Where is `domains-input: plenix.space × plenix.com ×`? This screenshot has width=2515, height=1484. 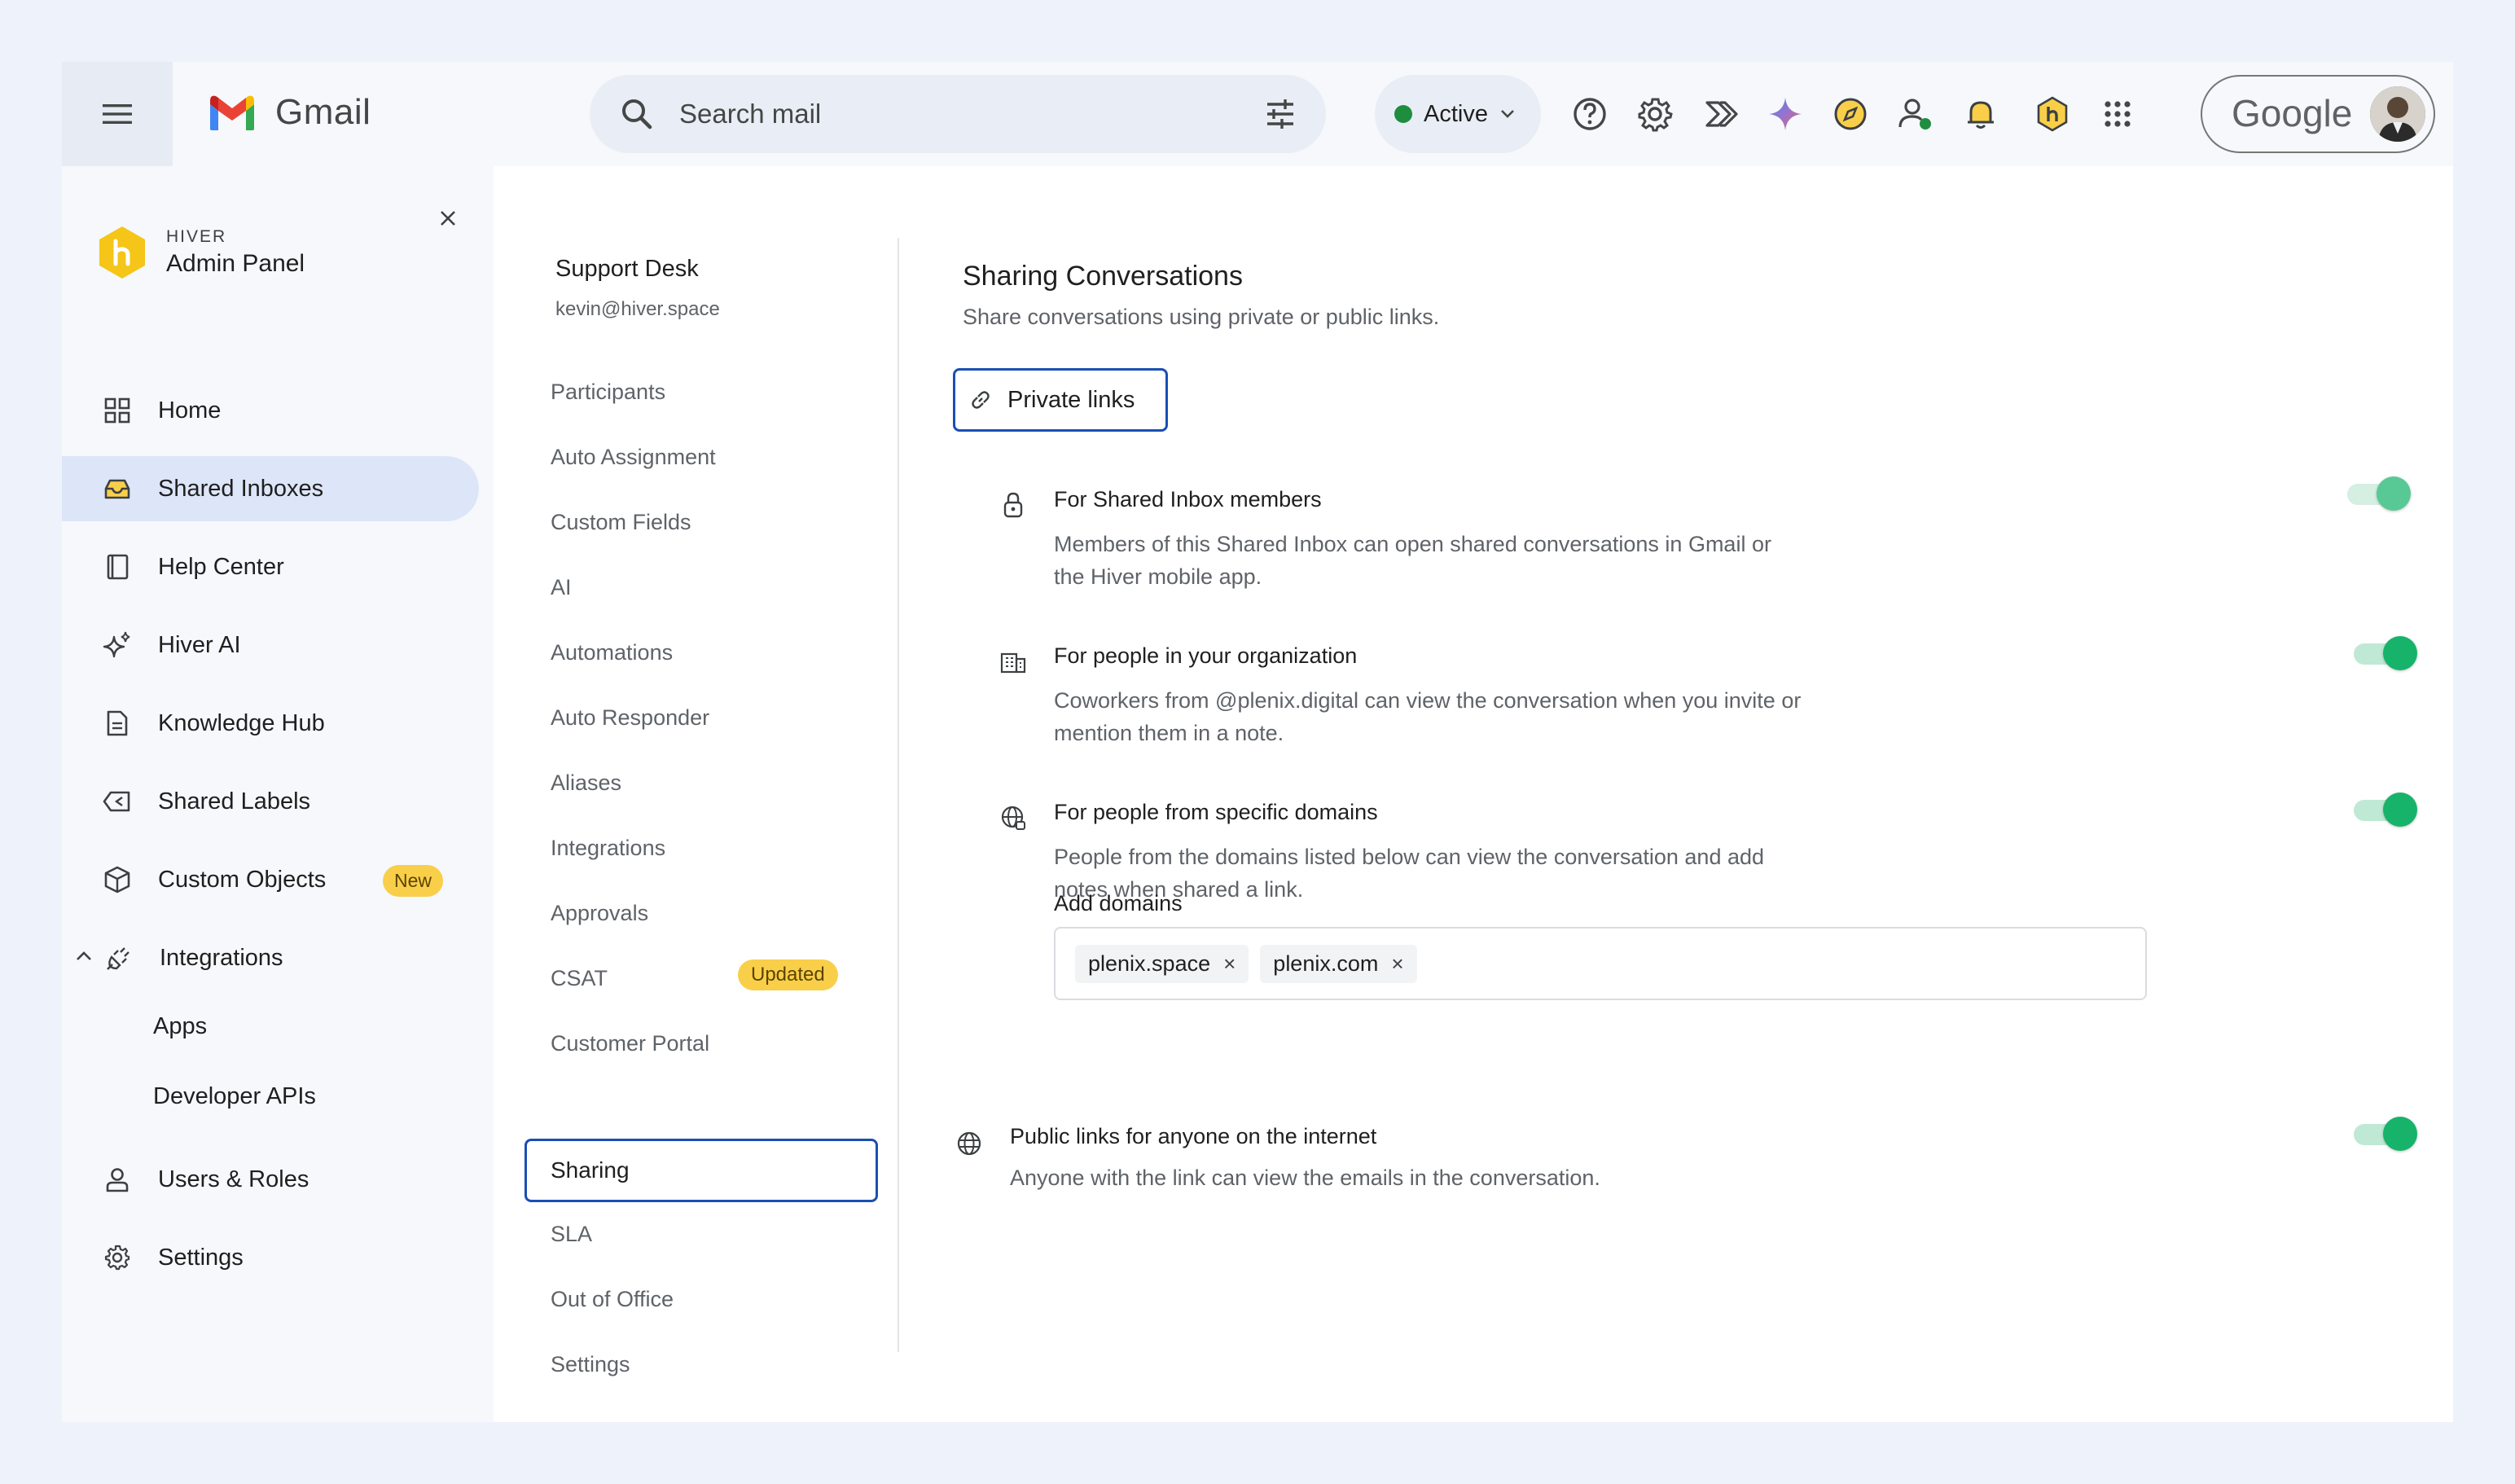 domains-input: plenix.space × plenix.com × is located at coordinates (1601, 964).